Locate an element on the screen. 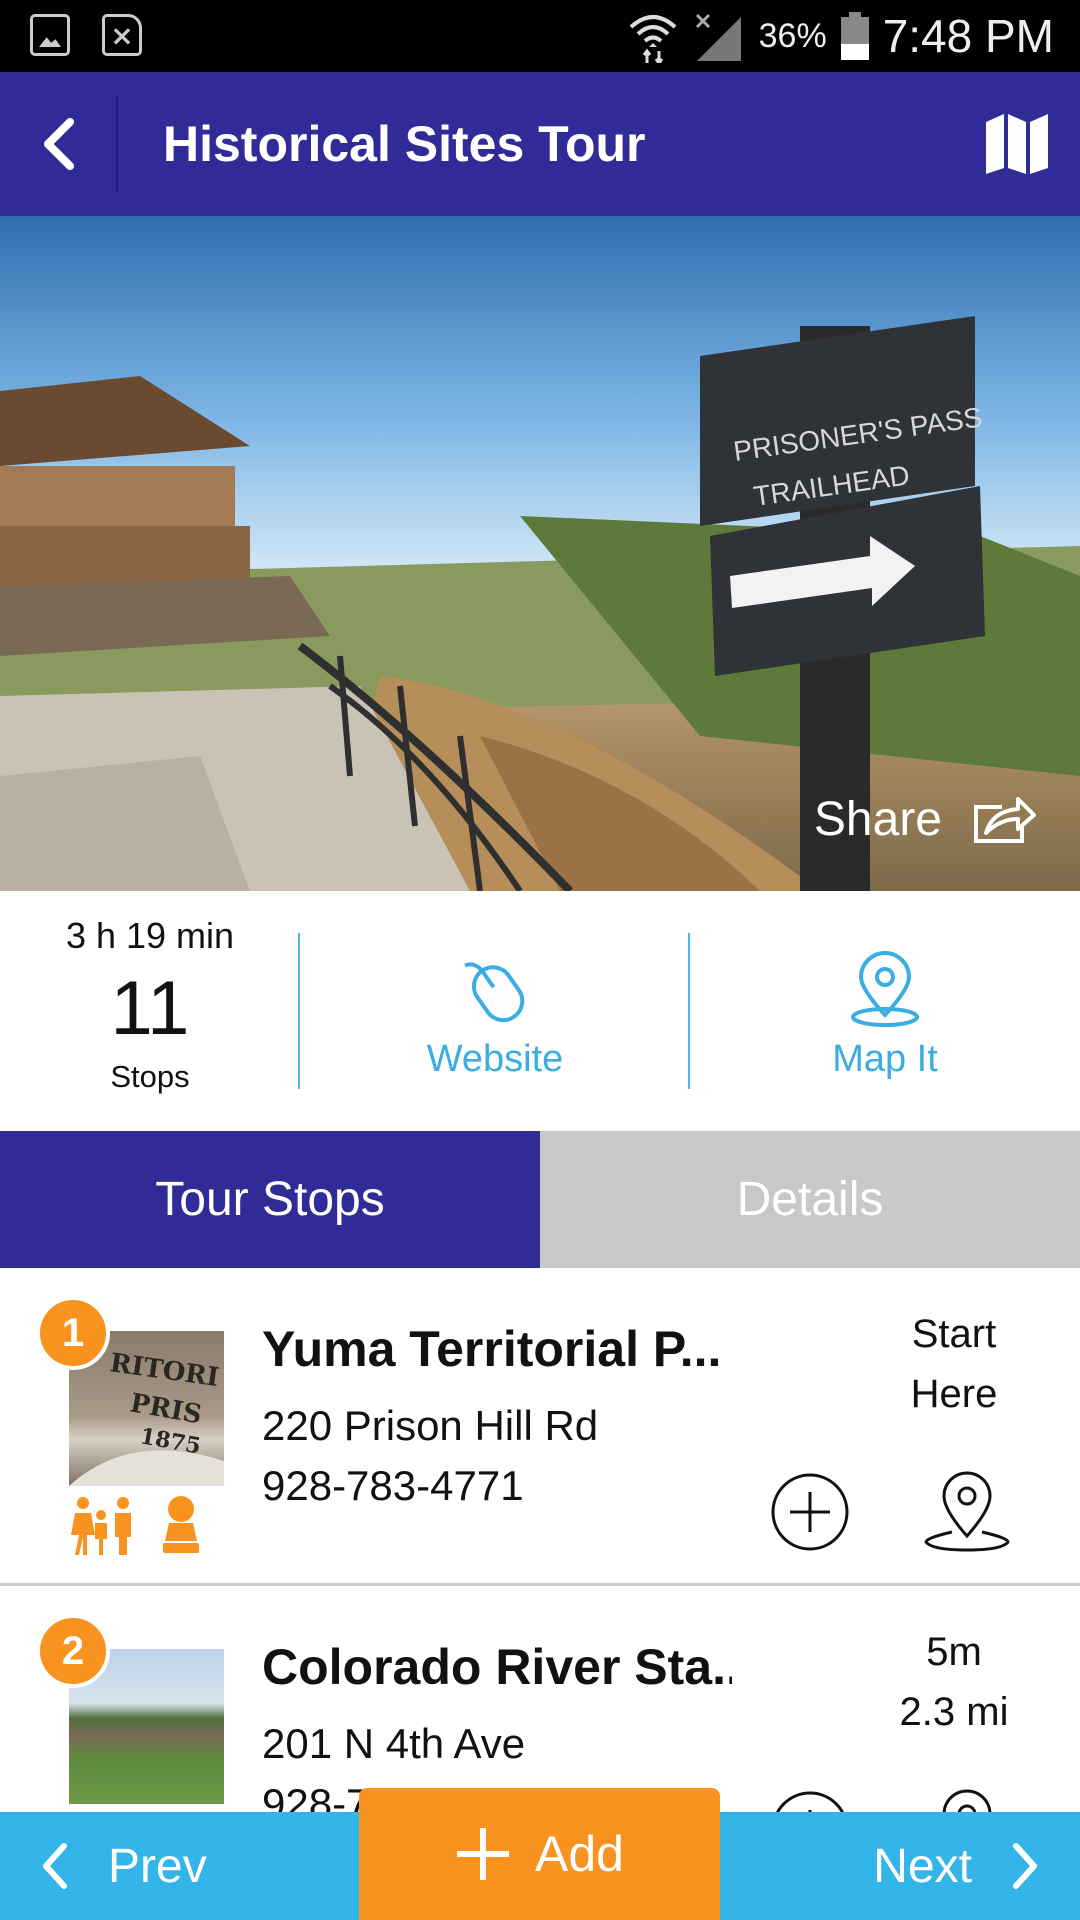 This screenshot has height=1920, width=1080. location-pin-icon is located at coordinates (885, 989).